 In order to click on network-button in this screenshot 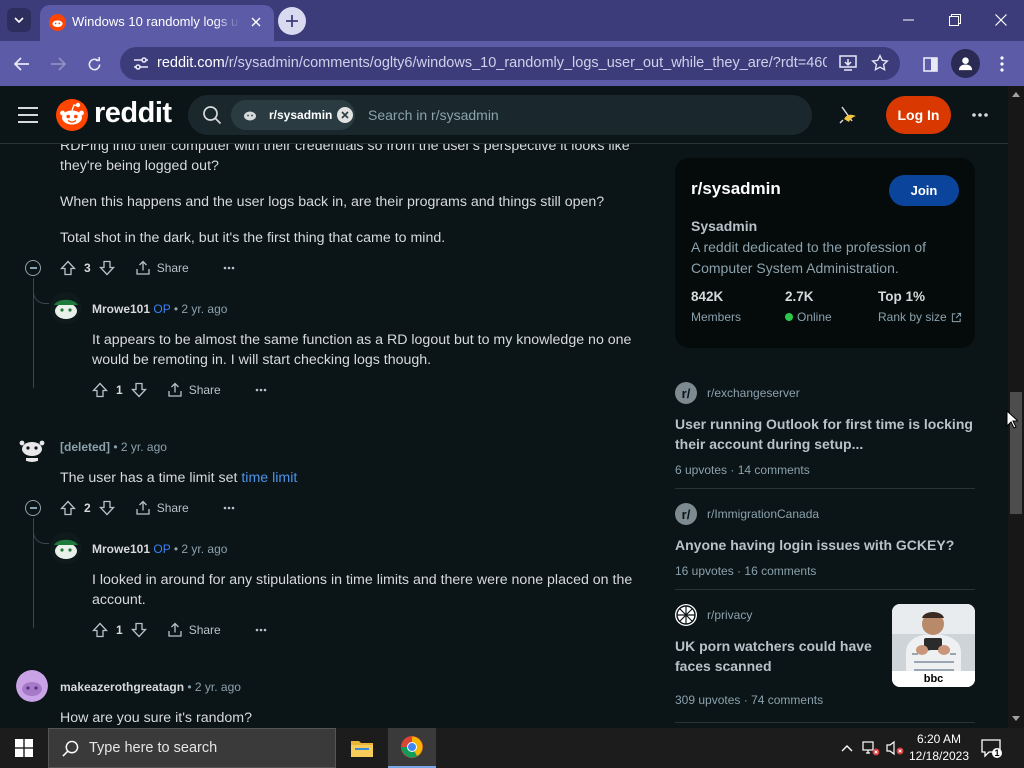, I will do `click(871, 748)`.